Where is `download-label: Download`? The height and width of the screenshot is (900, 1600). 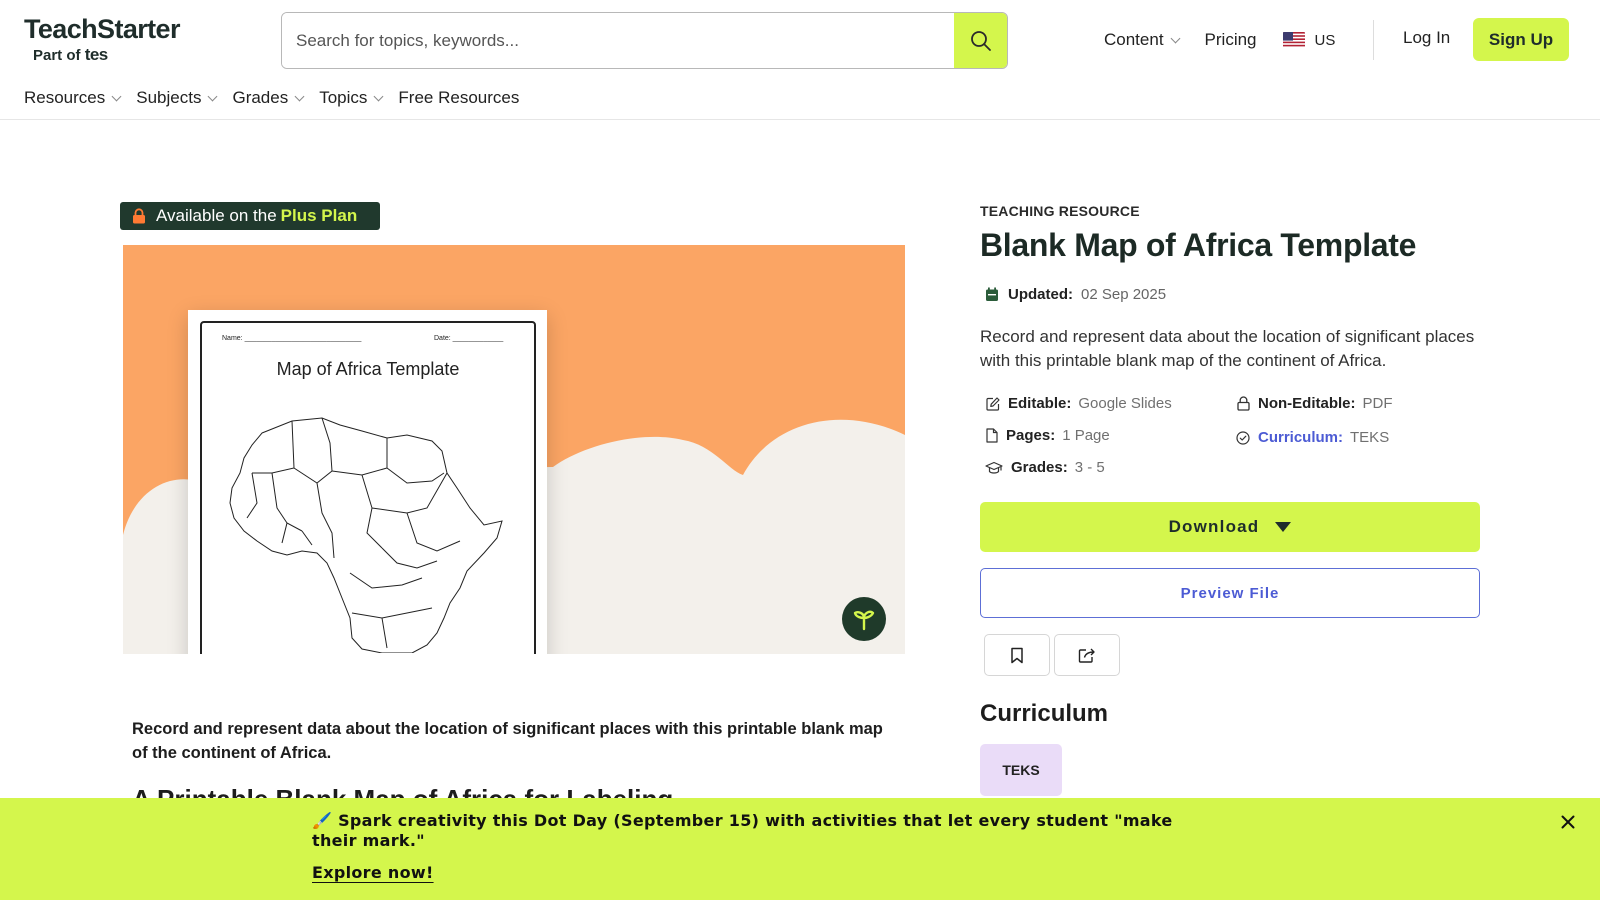 download-label: Download is located at coordinates (1214, 526).